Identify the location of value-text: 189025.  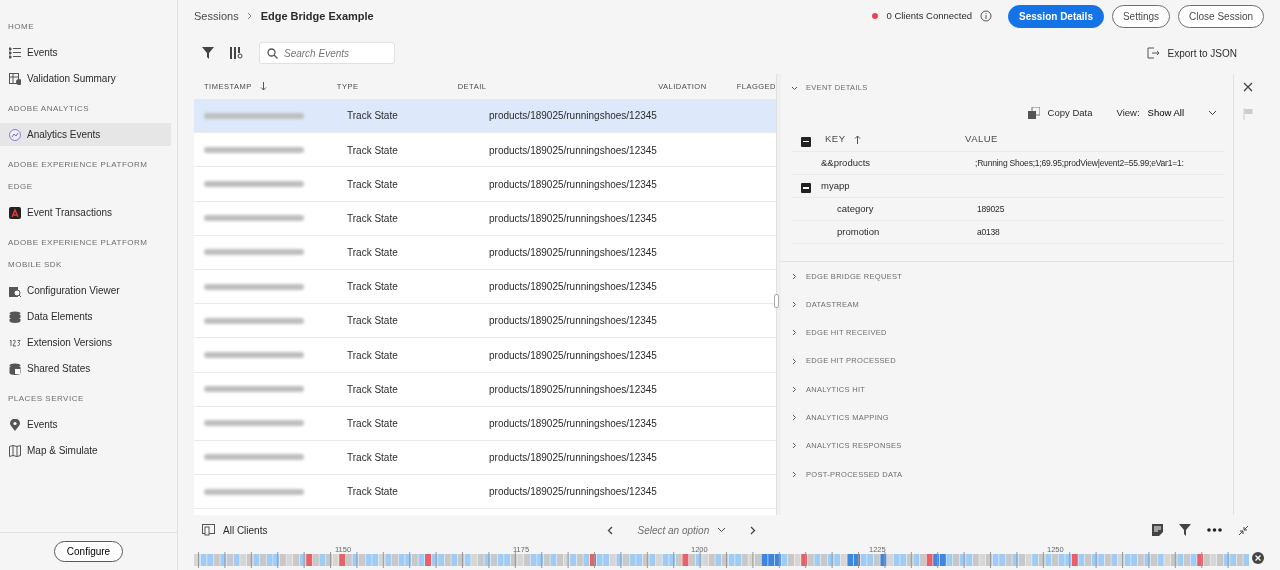
(991, 208).